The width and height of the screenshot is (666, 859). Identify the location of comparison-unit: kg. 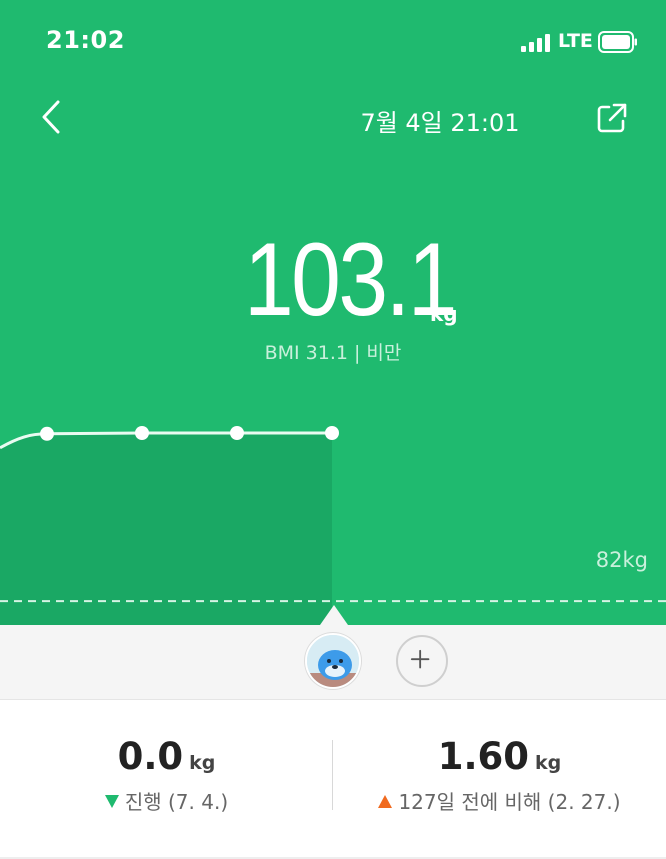
(548, 763).